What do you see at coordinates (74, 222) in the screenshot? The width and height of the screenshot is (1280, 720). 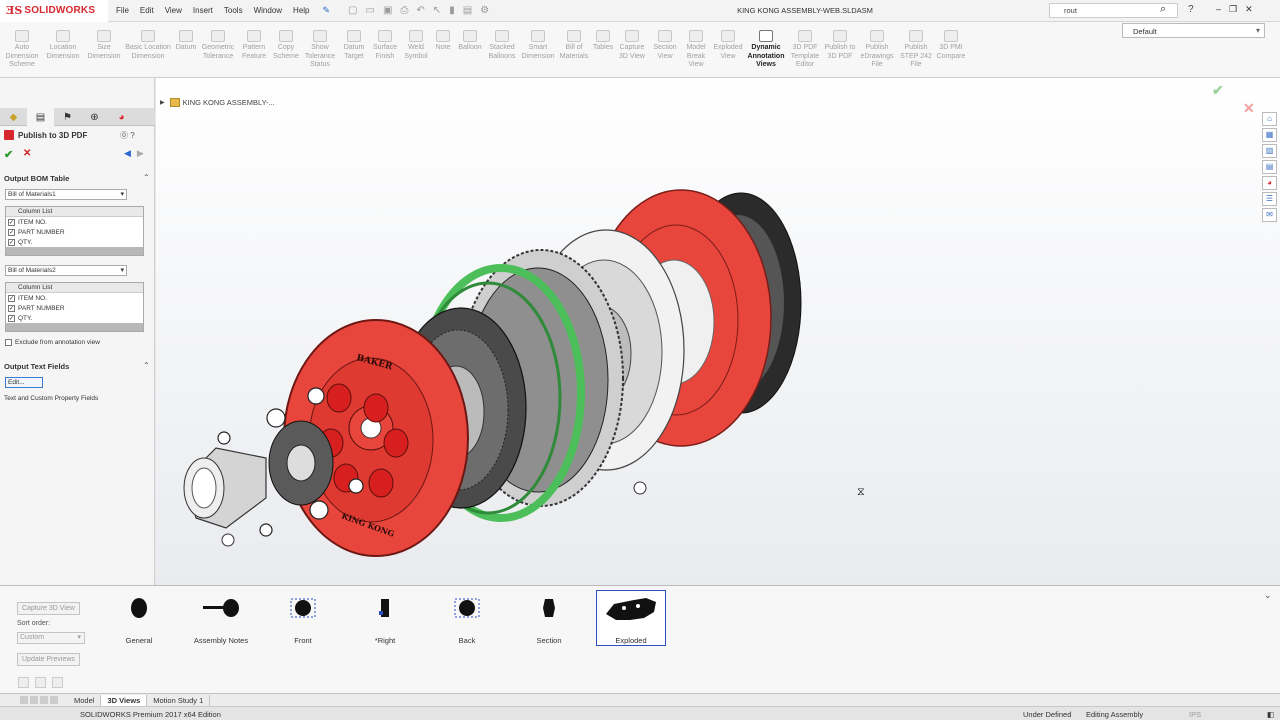 I see `column-row: ✓ ITEM NO.` at bounding box center [74, 222].